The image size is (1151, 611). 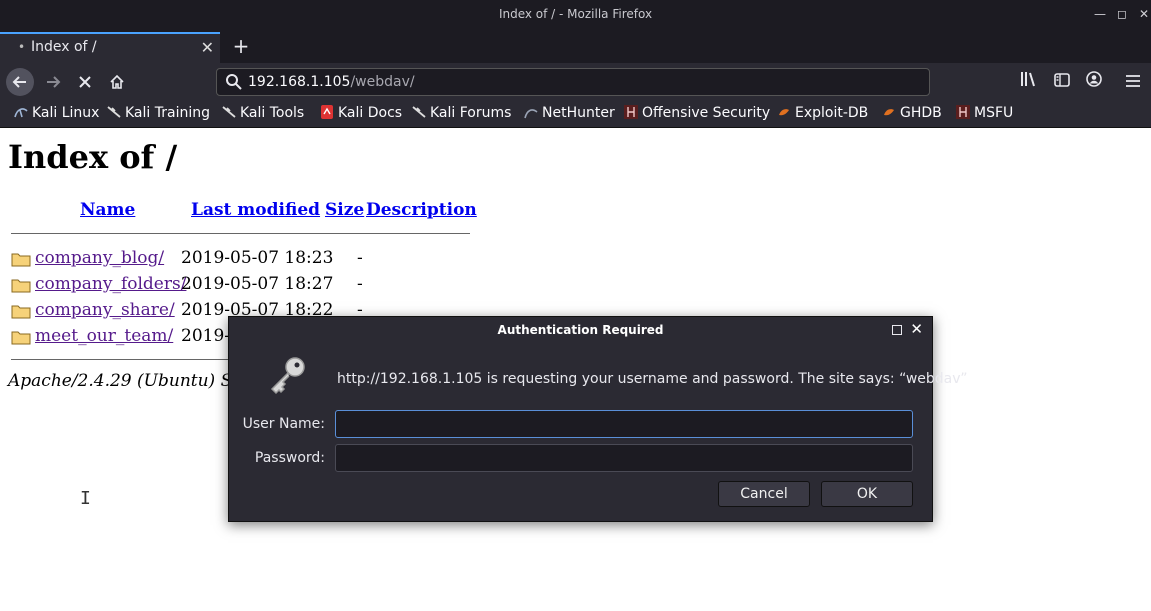 I want to click on bookmark-kali-linux: Kali Linux, so click(x=56, y=113).